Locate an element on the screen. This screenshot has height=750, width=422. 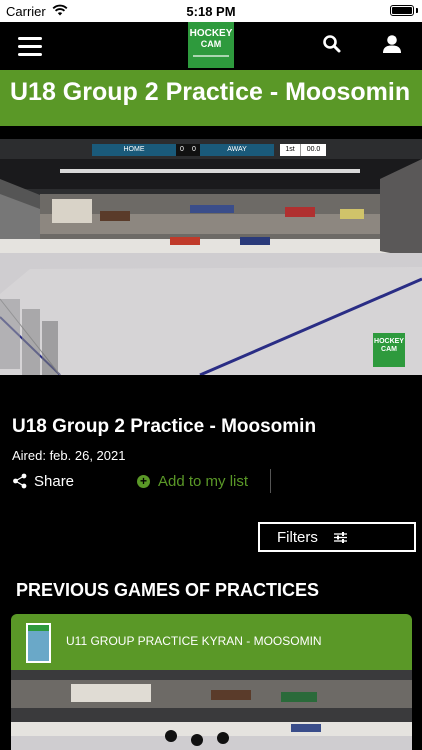
plus-circle-icon: + is located at coordinates (143, 481).